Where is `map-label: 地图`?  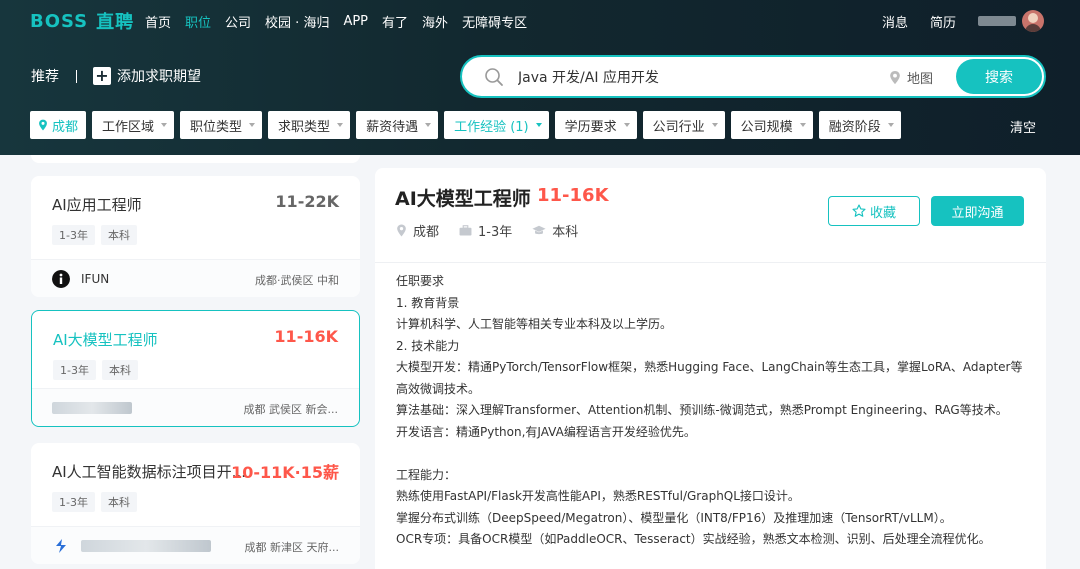 map-label: 地图 is located at coordinates (920, 79).